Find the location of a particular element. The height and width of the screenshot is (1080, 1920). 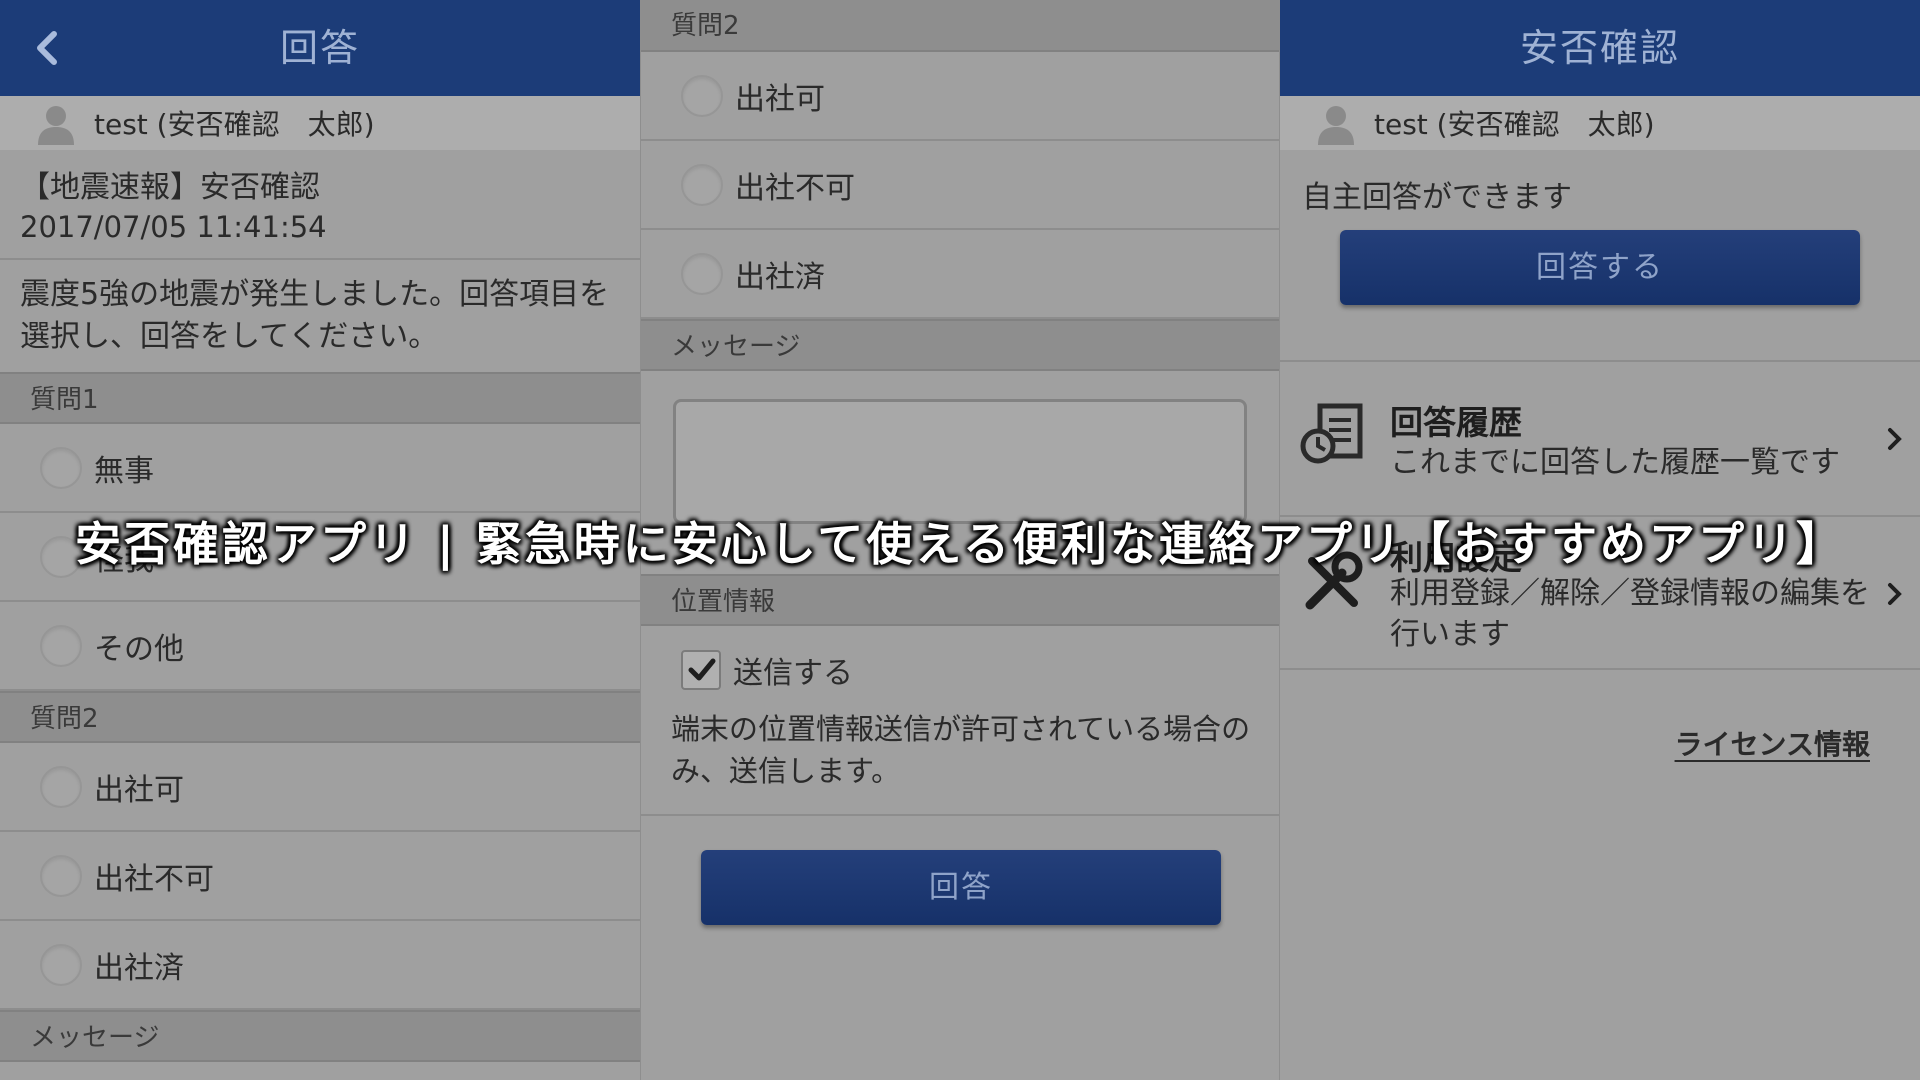

page-title: 安否確認 is located at coordinates (1599, 48).